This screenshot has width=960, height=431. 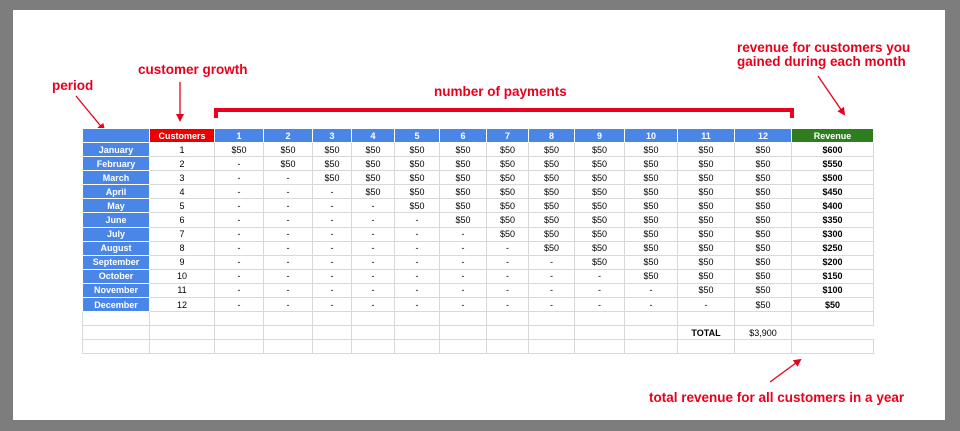 What do you see at coordinates (182, 290) in the screenshot?
I see `customers-cell: 11` at bounding box center [182, 290].